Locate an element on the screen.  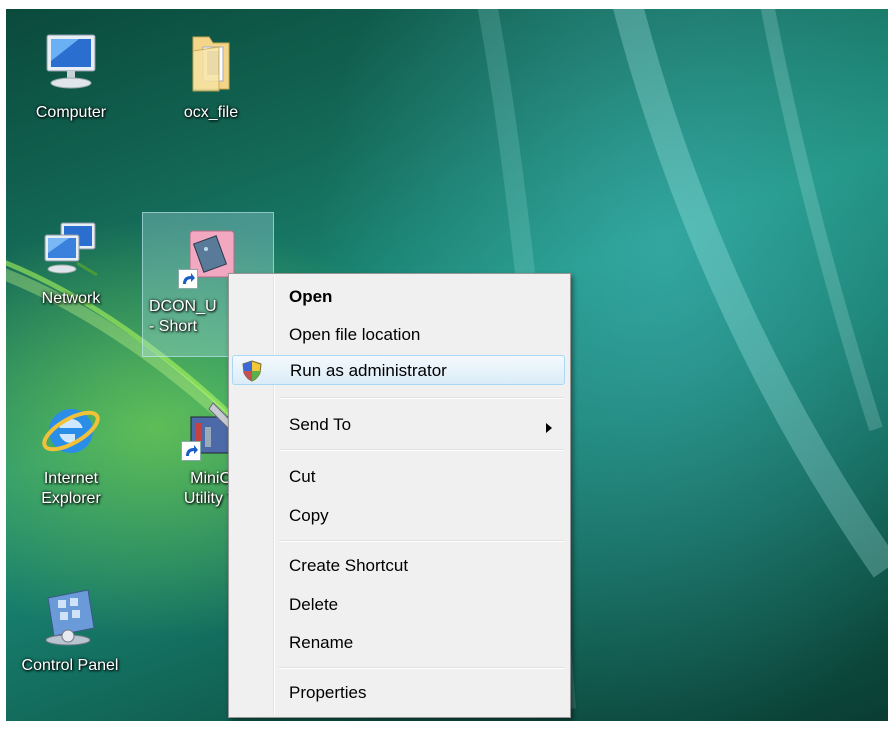
network-icon is located at coordinates (71, 250).